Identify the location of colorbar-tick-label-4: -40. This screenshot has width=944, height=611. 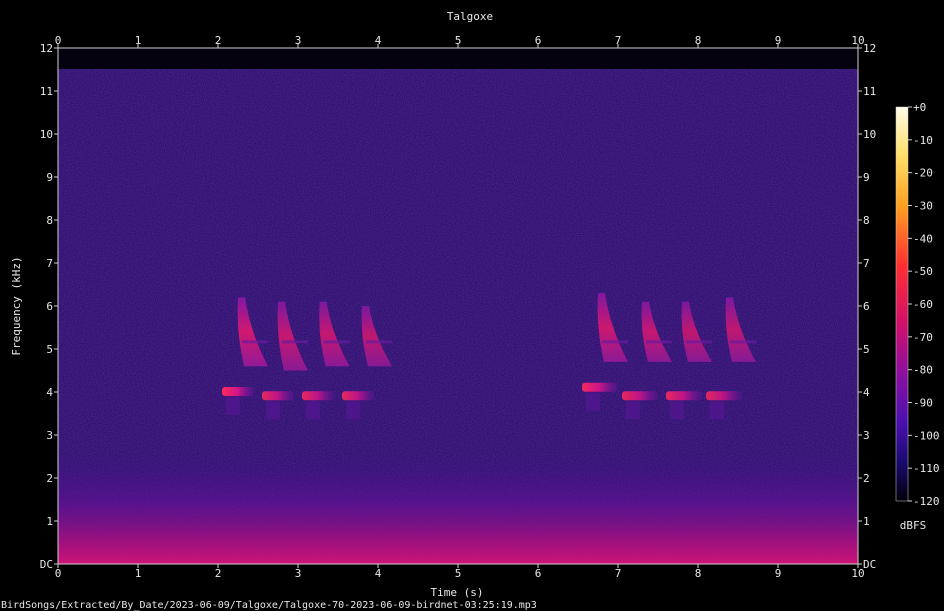
(923, 238).